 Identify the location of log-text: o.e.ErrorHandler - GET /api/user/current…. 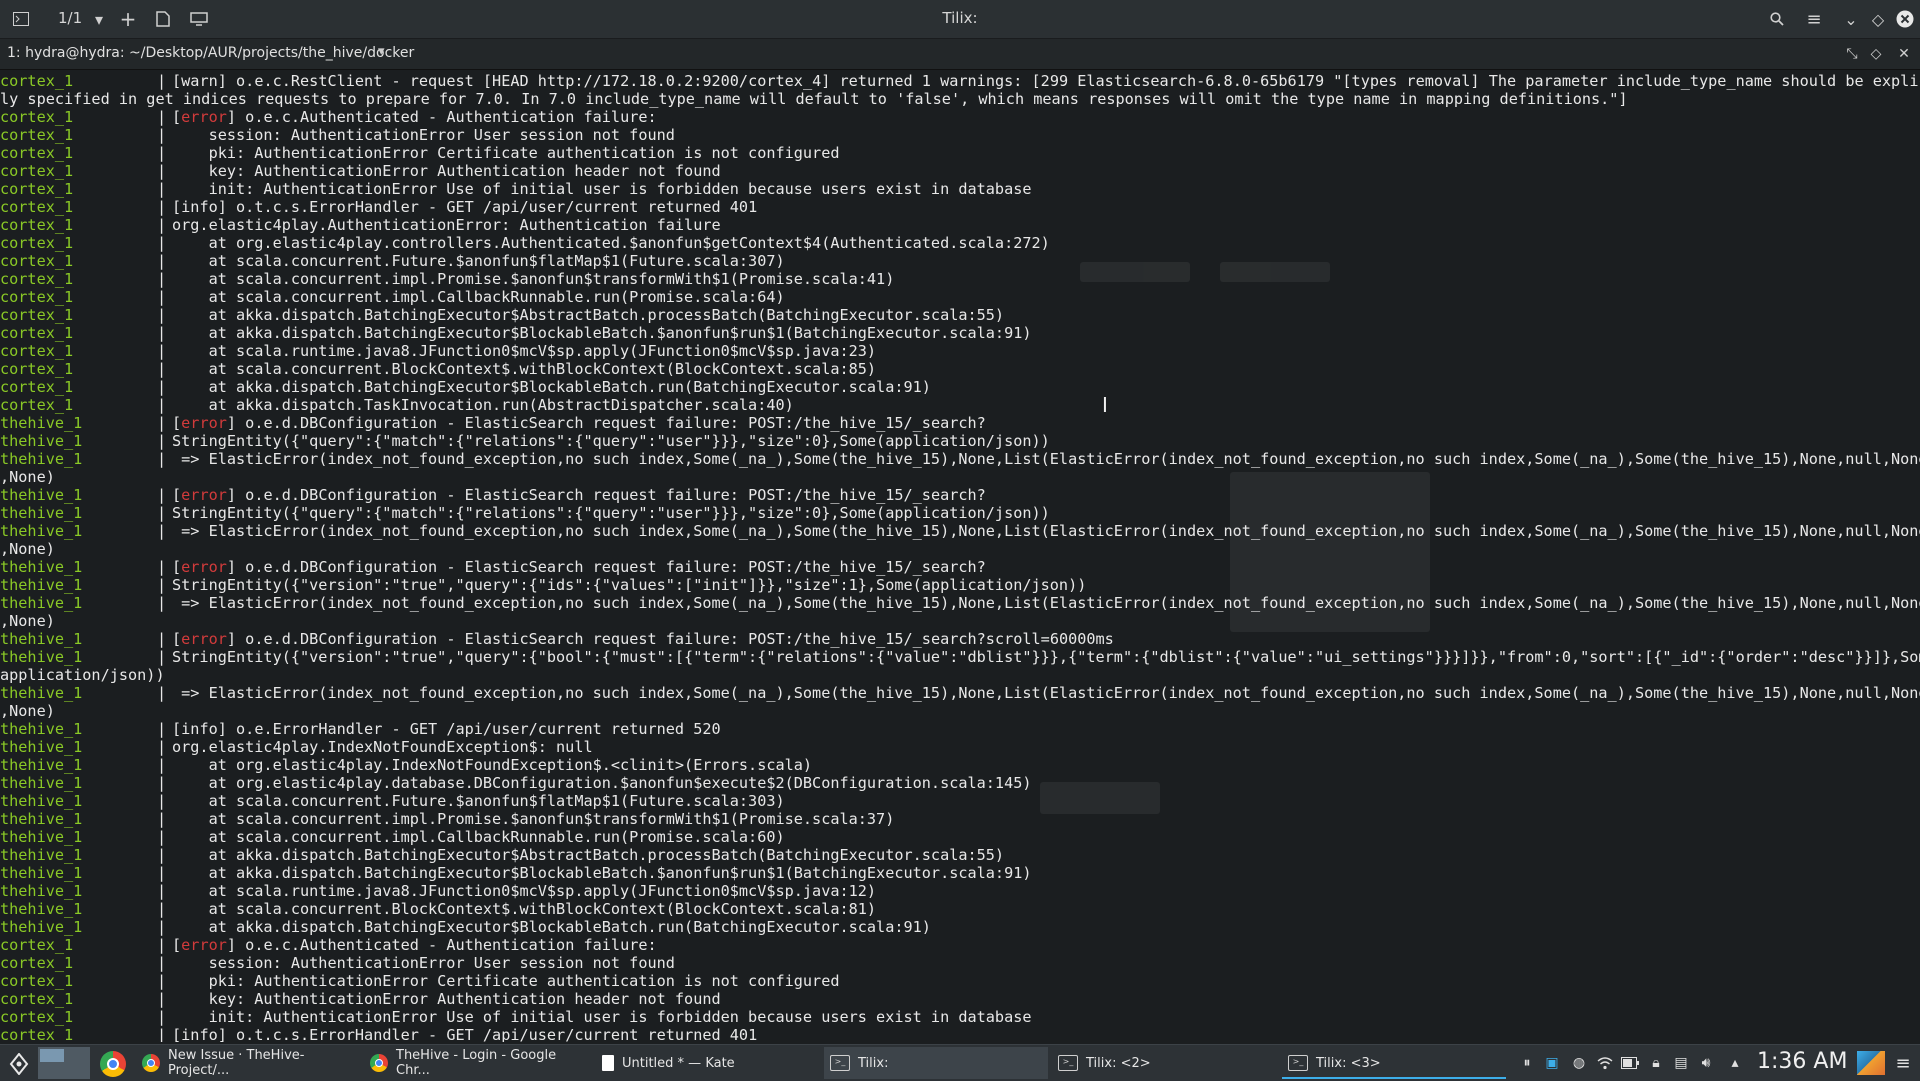
(473, 729).